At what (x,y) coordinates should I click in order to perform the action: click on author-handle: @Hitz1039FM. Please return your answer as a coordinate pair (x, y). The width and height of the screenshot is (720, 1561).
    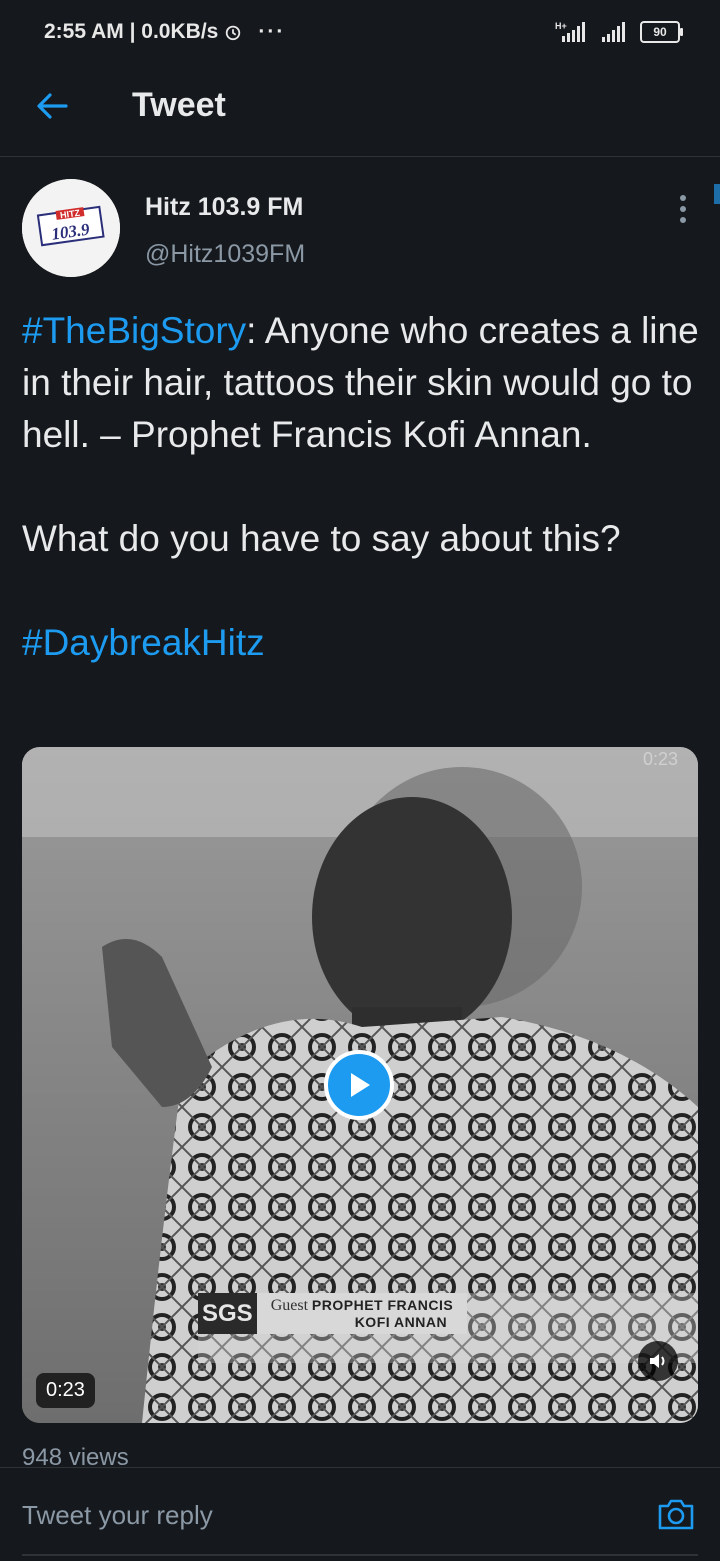
    Looking at the image, I should click on (225, 254).